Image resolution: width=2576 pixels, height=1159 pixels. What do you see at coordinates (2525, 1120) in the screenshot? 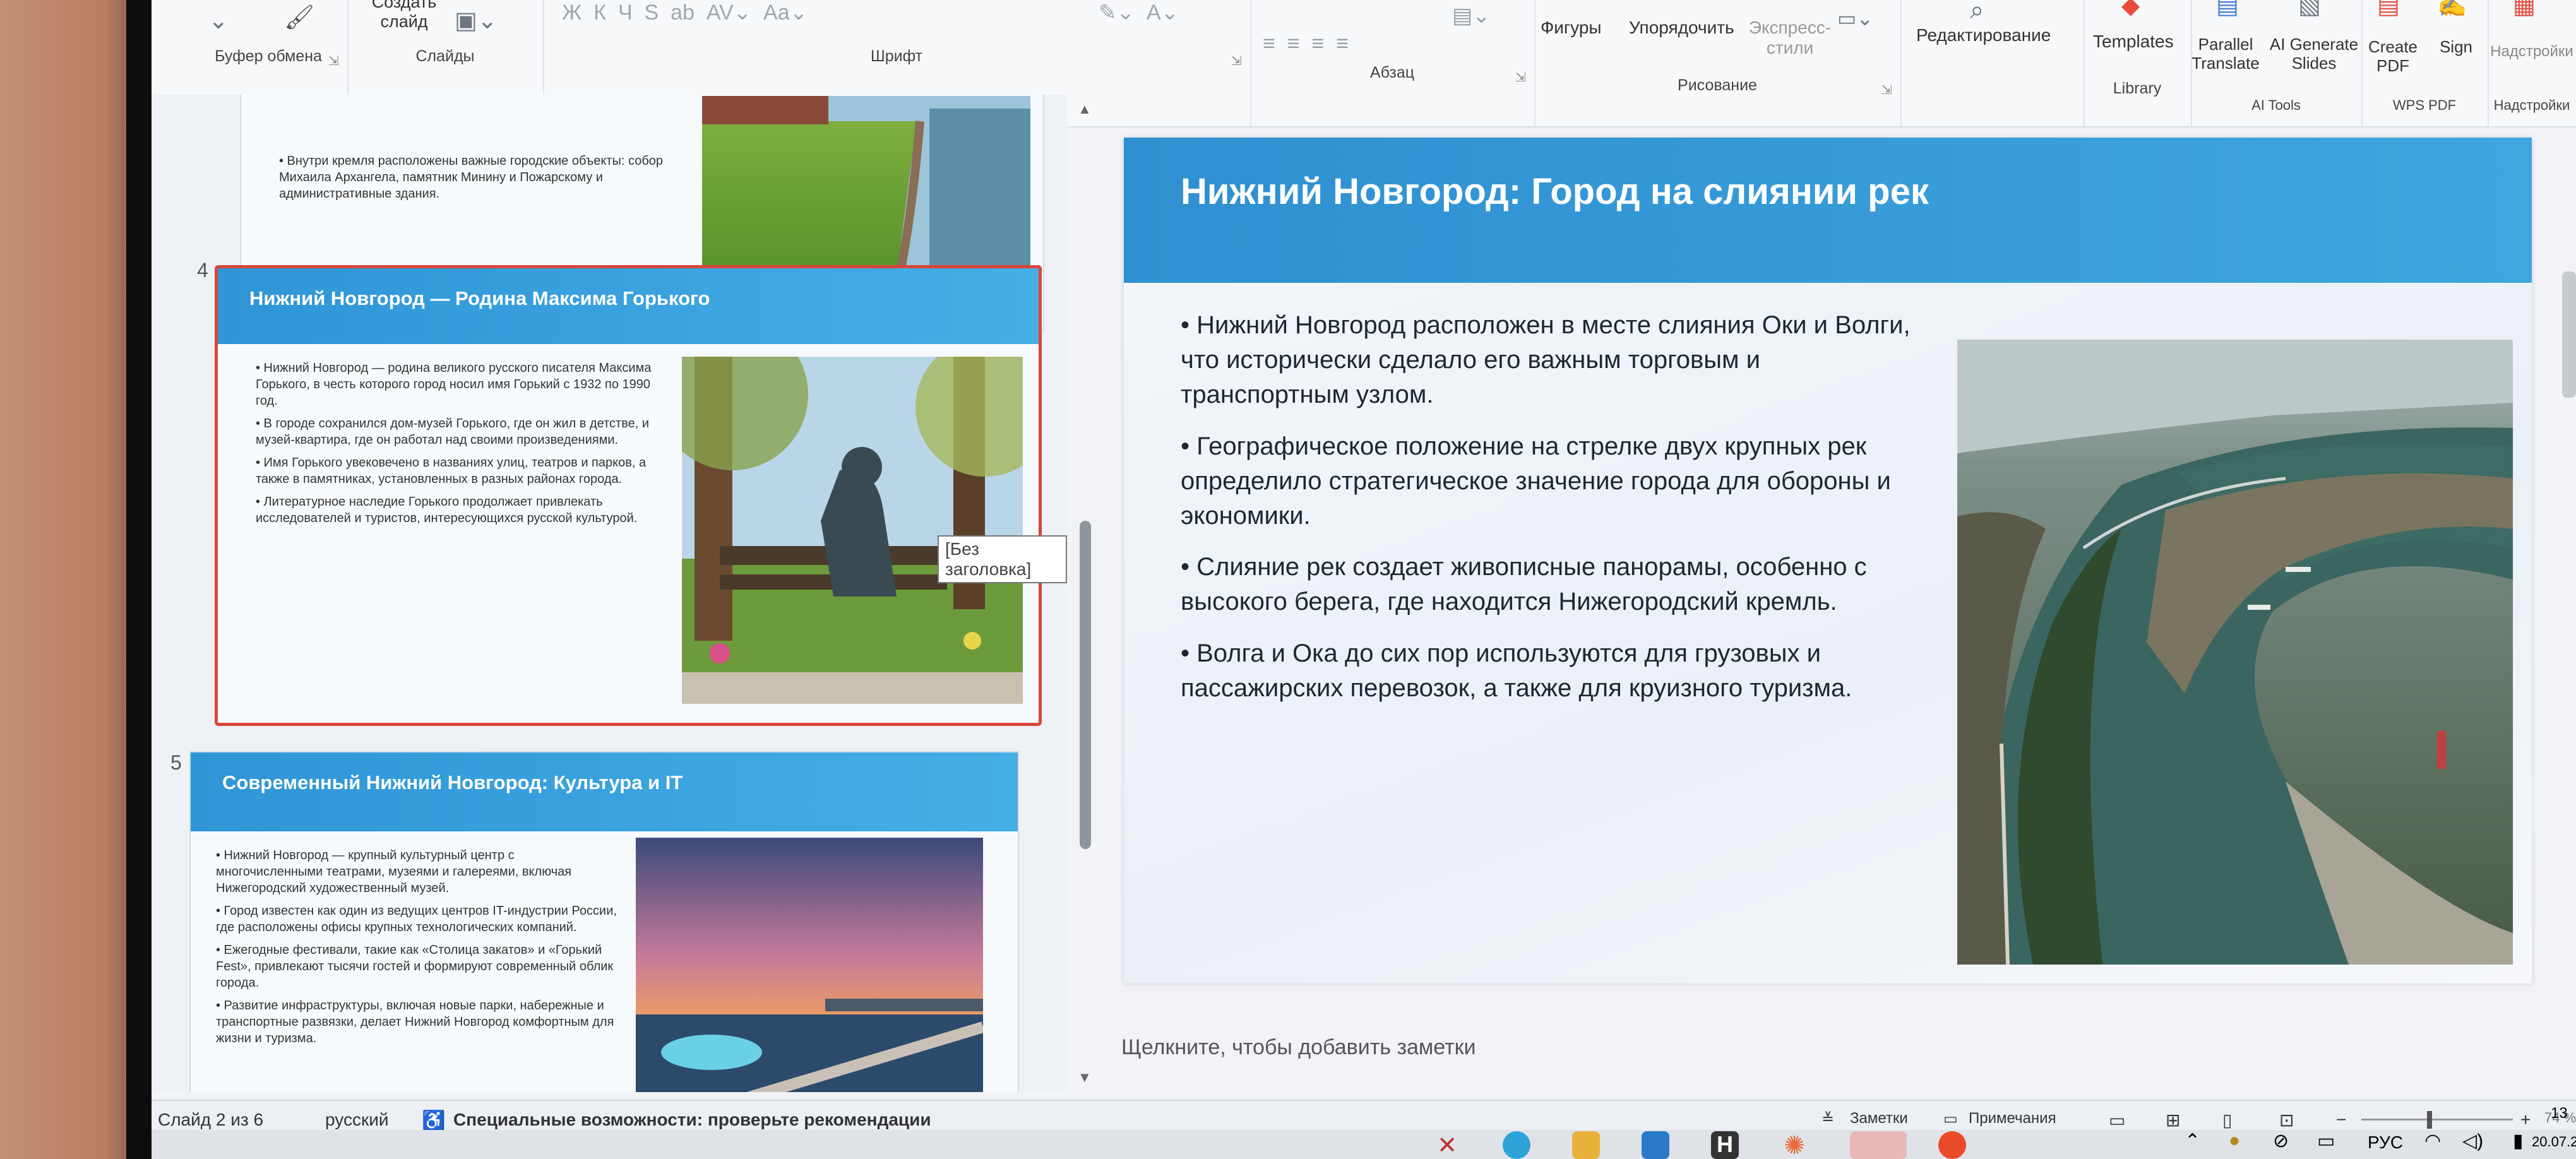
I see `zoom-in-icon: +` at bounding box center [2525, 1120].